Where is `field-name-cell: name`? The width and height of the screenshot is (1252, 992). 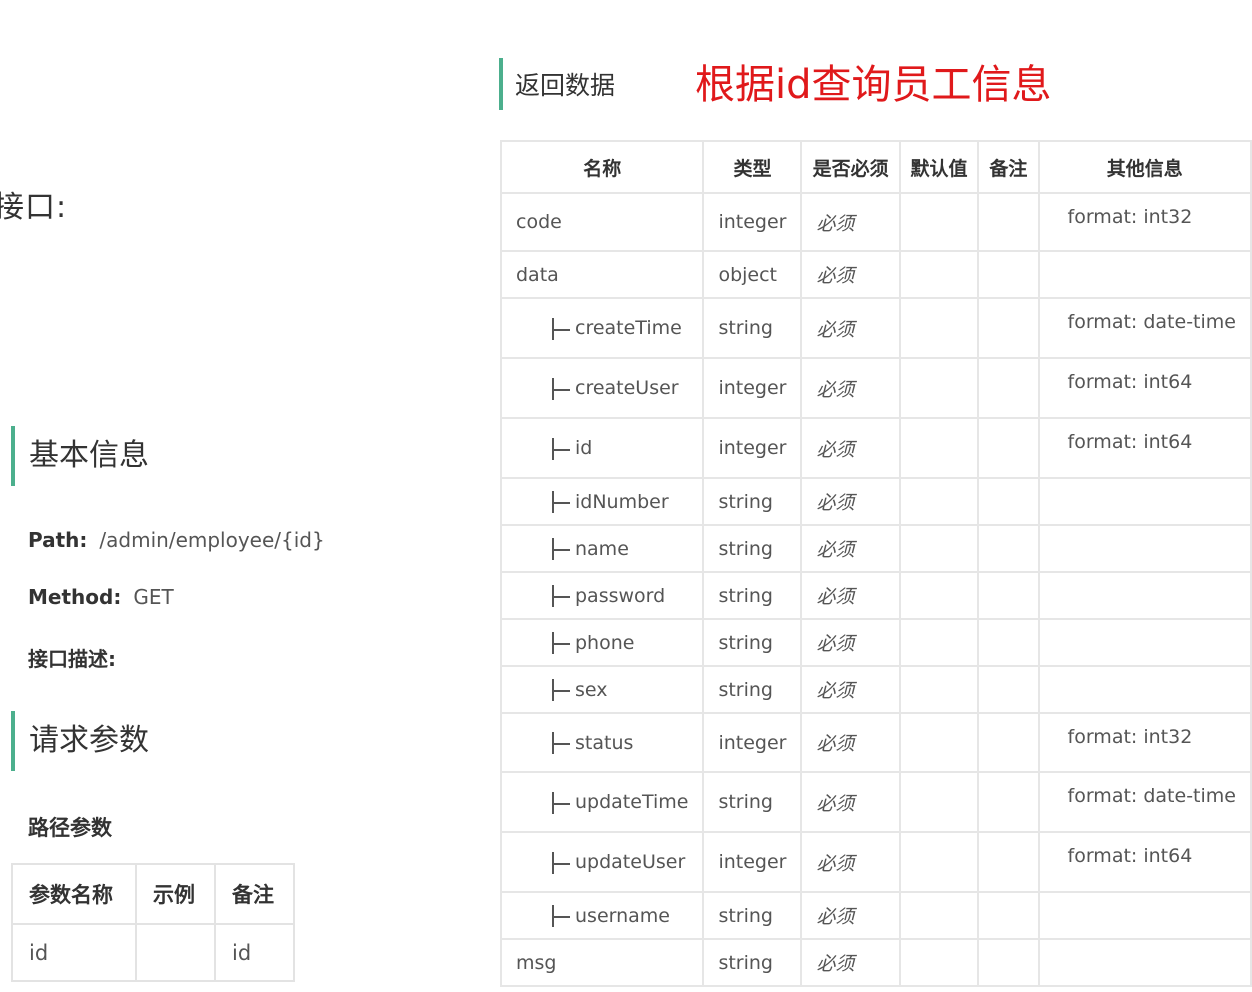 field-name-cell: name is located at coordinates (602, 548).